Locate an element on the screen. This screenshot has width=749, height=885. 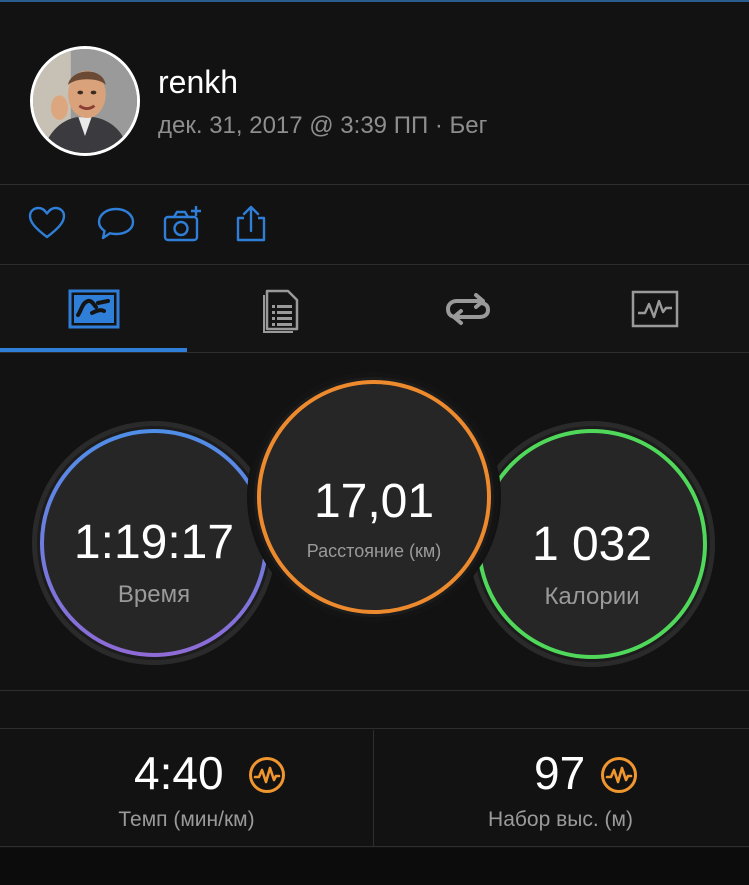
charts-tab-icon is located at coordinates (654, 309).